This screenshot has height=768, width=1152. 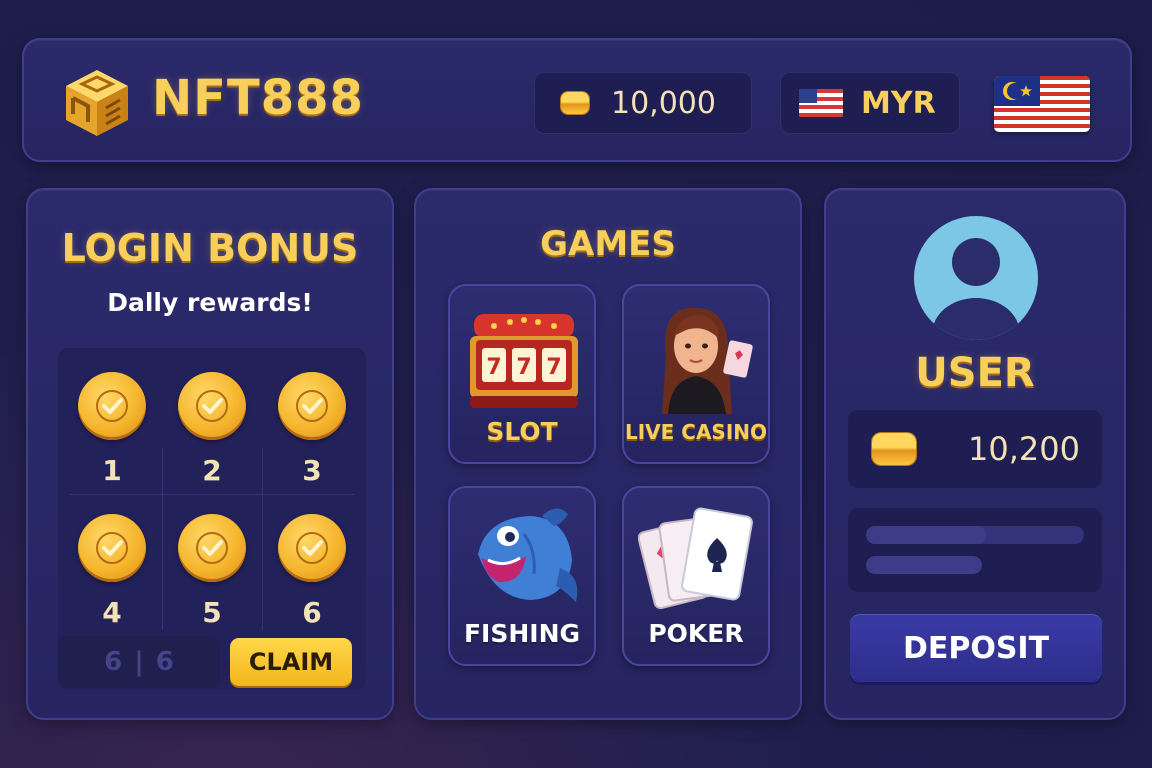 I want to click on games-title: GAMES, so click(x=608, y=244).